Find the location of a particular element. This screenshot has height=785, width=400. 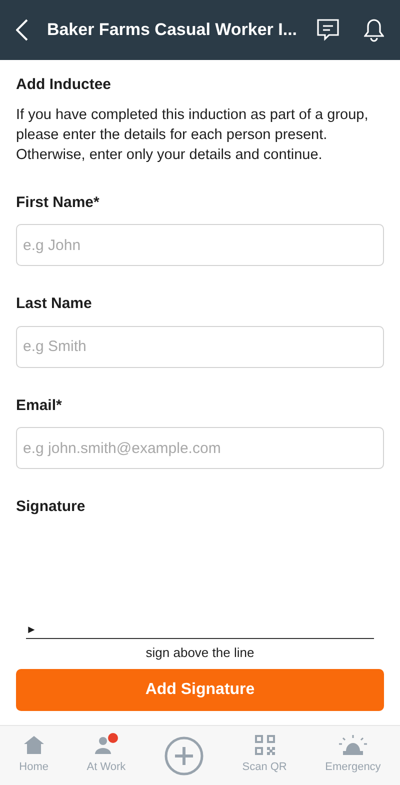

add-icon is located at coordinates (184, 756).